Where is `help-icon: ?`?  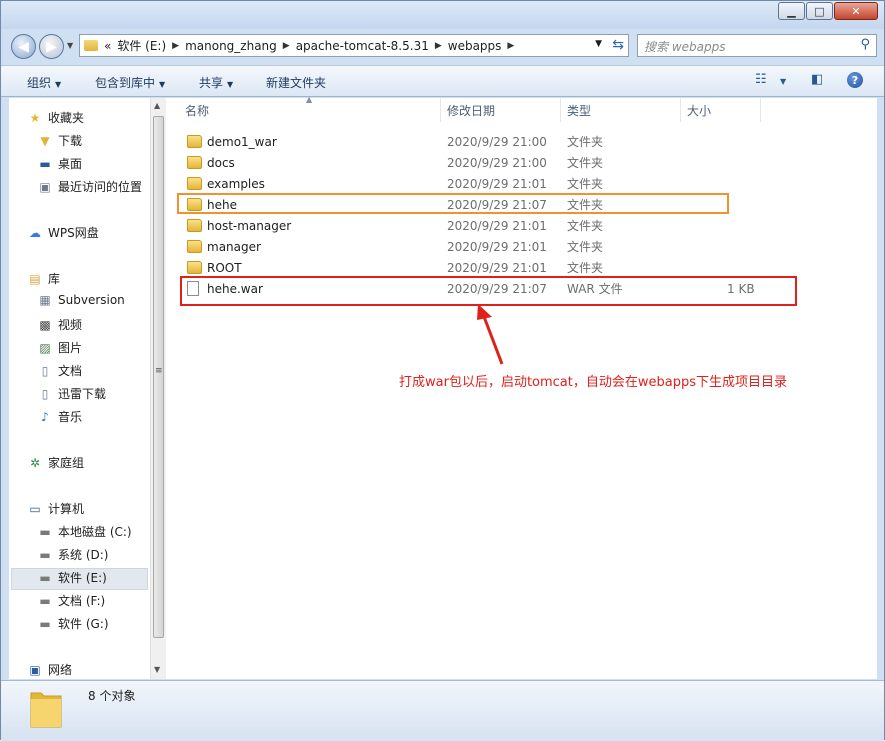 help-icon: ? is located at coordinates (855, 80).